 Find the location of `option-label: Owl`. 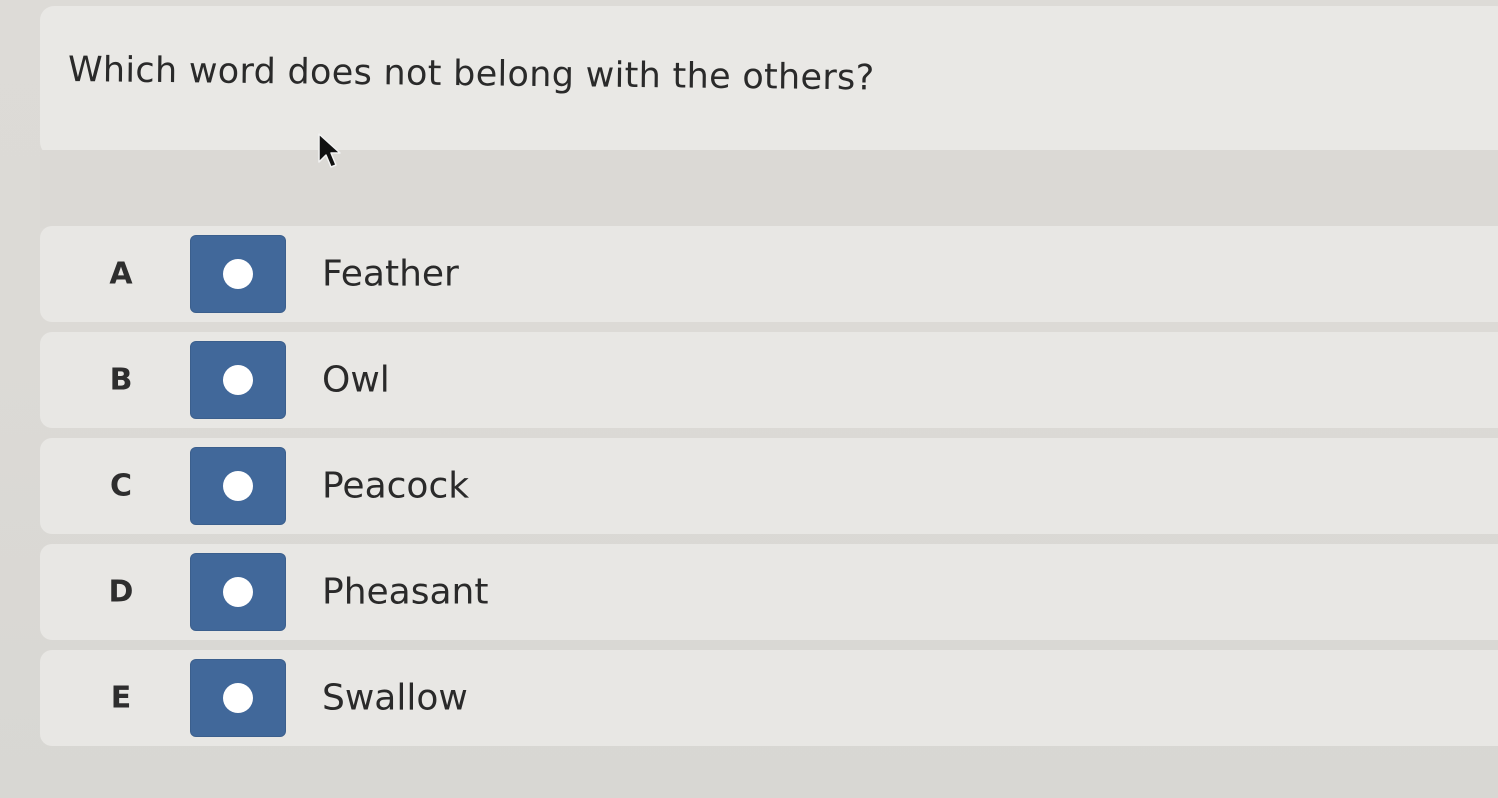

option-label: Owl is located at coordinates (356, 380).